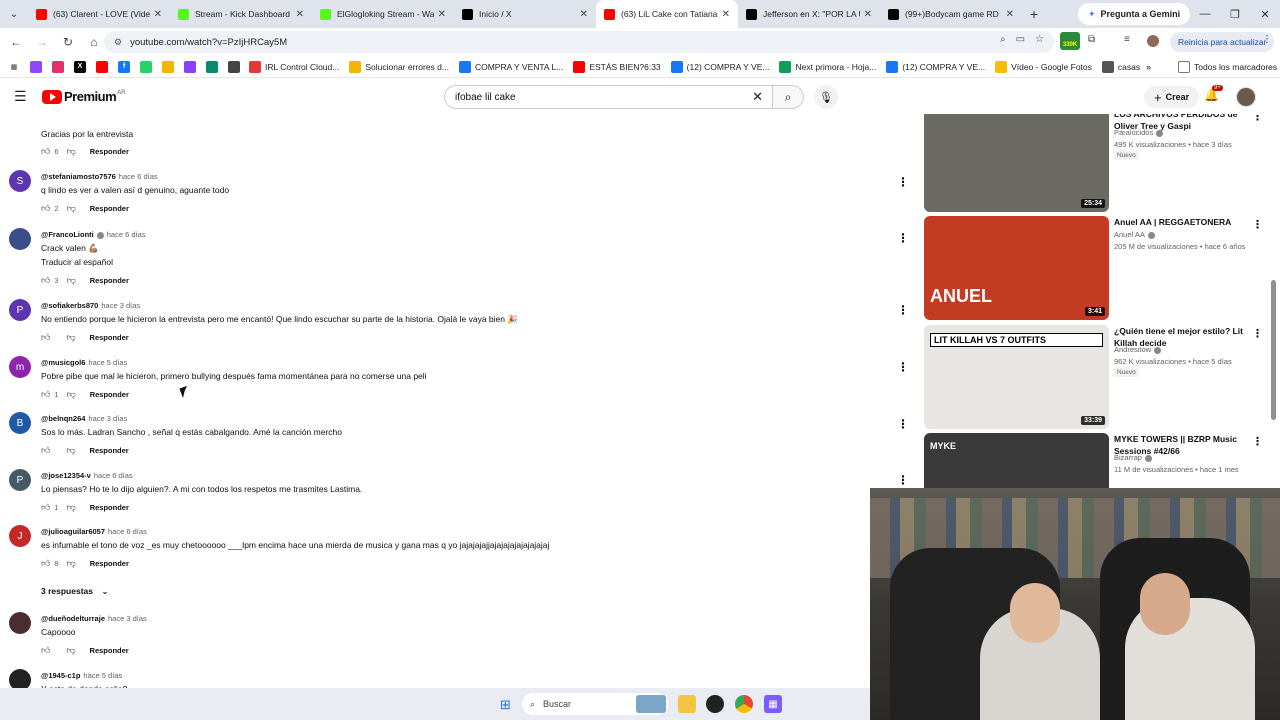  I want to click on video-title: Anuel AA | REGGAETONERA, so click(1184, 222).